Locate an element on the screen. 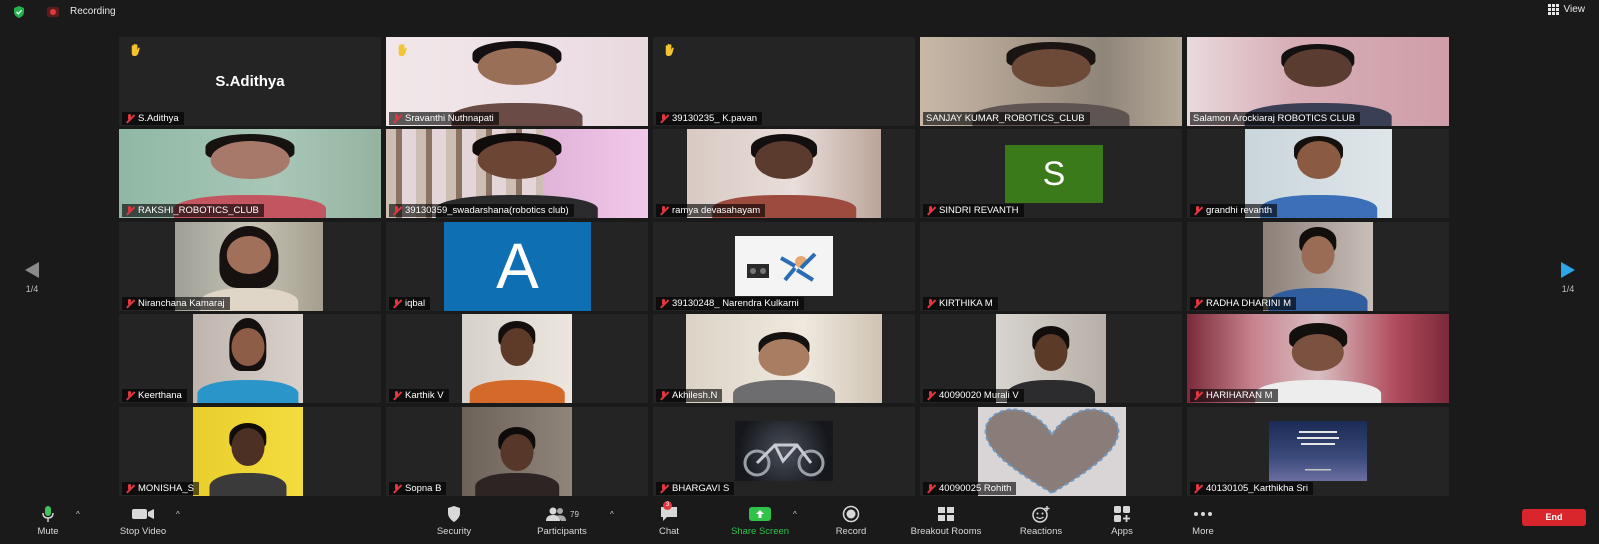 This screenshot has height=544, width=1599. chat-label: Chat is located at coordinates (669, 531).